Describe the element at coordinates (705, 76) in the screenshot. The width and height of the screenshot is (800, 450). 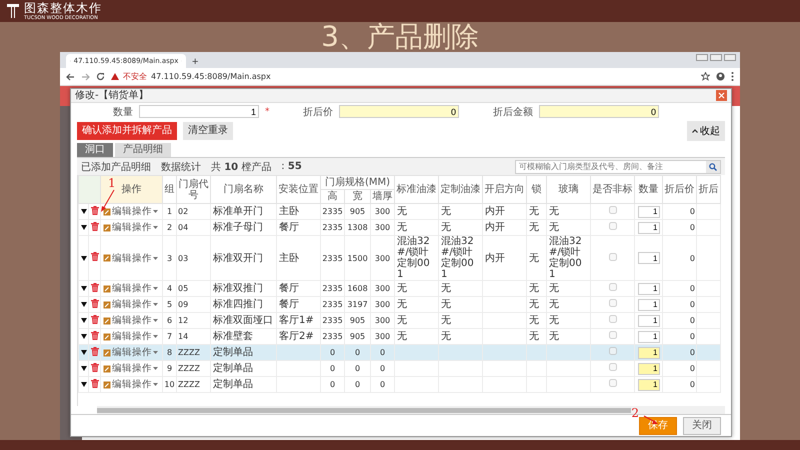
I see `star-icon` at that location.